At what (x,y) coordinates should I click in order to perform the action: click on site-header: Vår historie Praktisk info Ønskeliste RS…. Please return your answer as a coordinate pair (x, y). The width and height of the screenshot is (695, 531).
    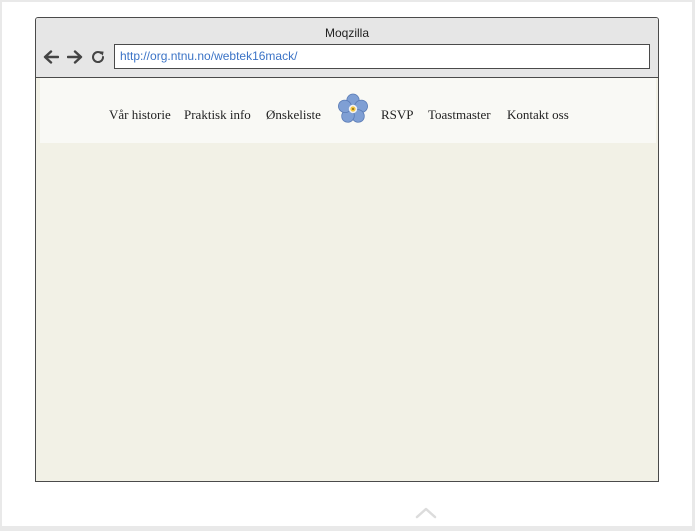
    Looking at the image, I should click on (348, 110).